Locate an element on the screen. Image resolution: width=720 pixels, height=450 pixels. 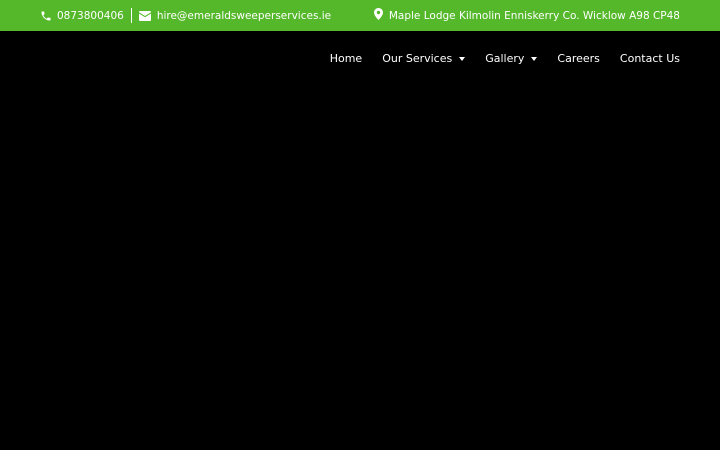
nav-item-label: Contact Us is located at coordinates (649, 58).